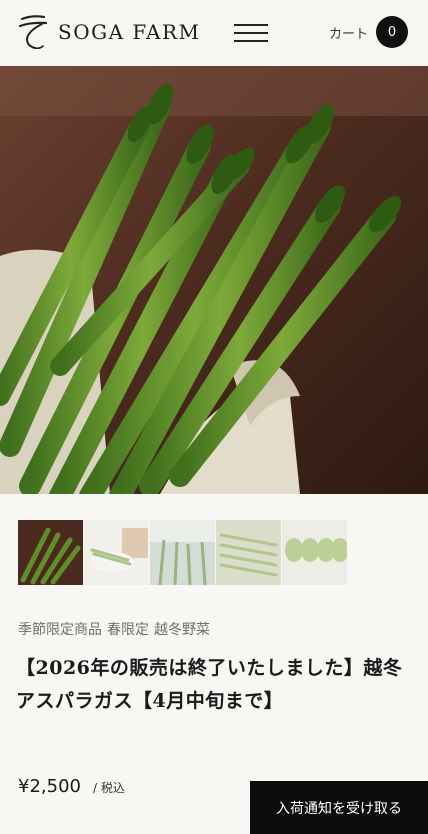 This screenshot has width=428, height=834. Describe the element at coordinates (128, 630) in the screenshot. I see `tag-link: 春限定` at that location.